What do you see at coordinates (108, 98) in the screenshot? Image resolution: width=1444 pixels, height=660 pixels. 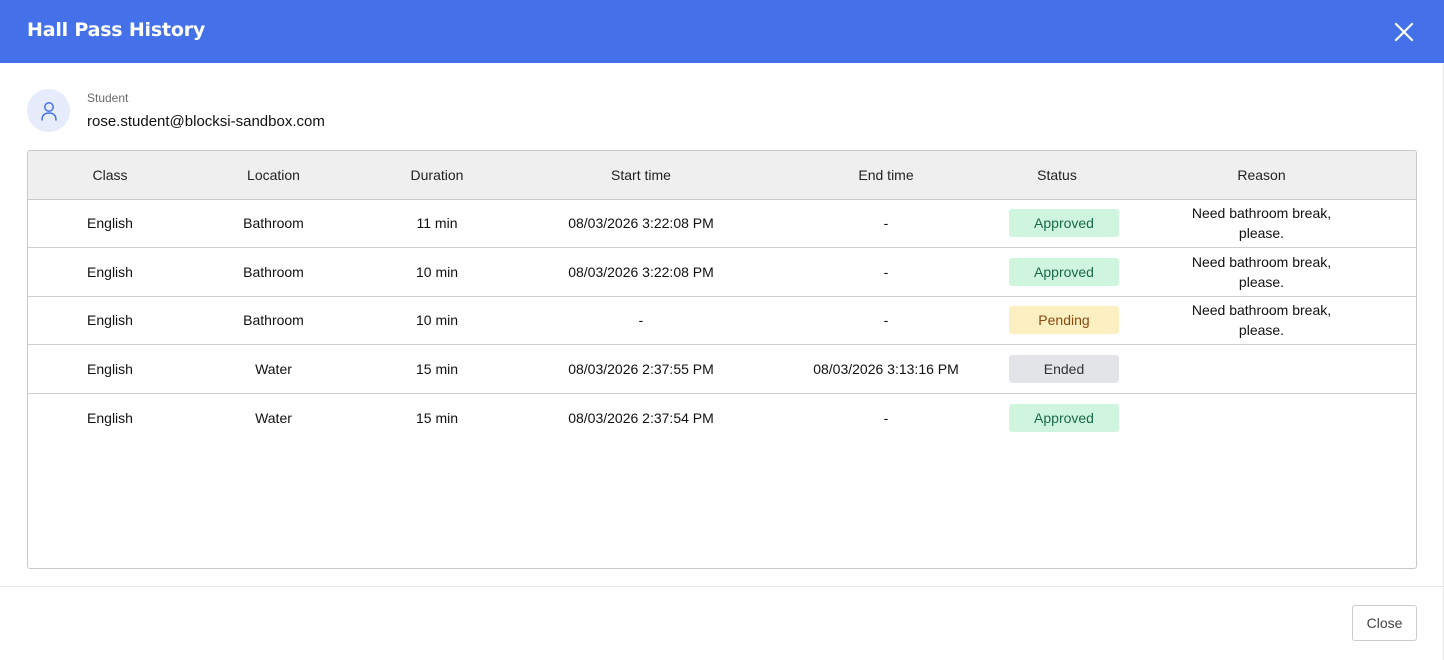 I see `student-label: Student` at bounding box center [108, 98].